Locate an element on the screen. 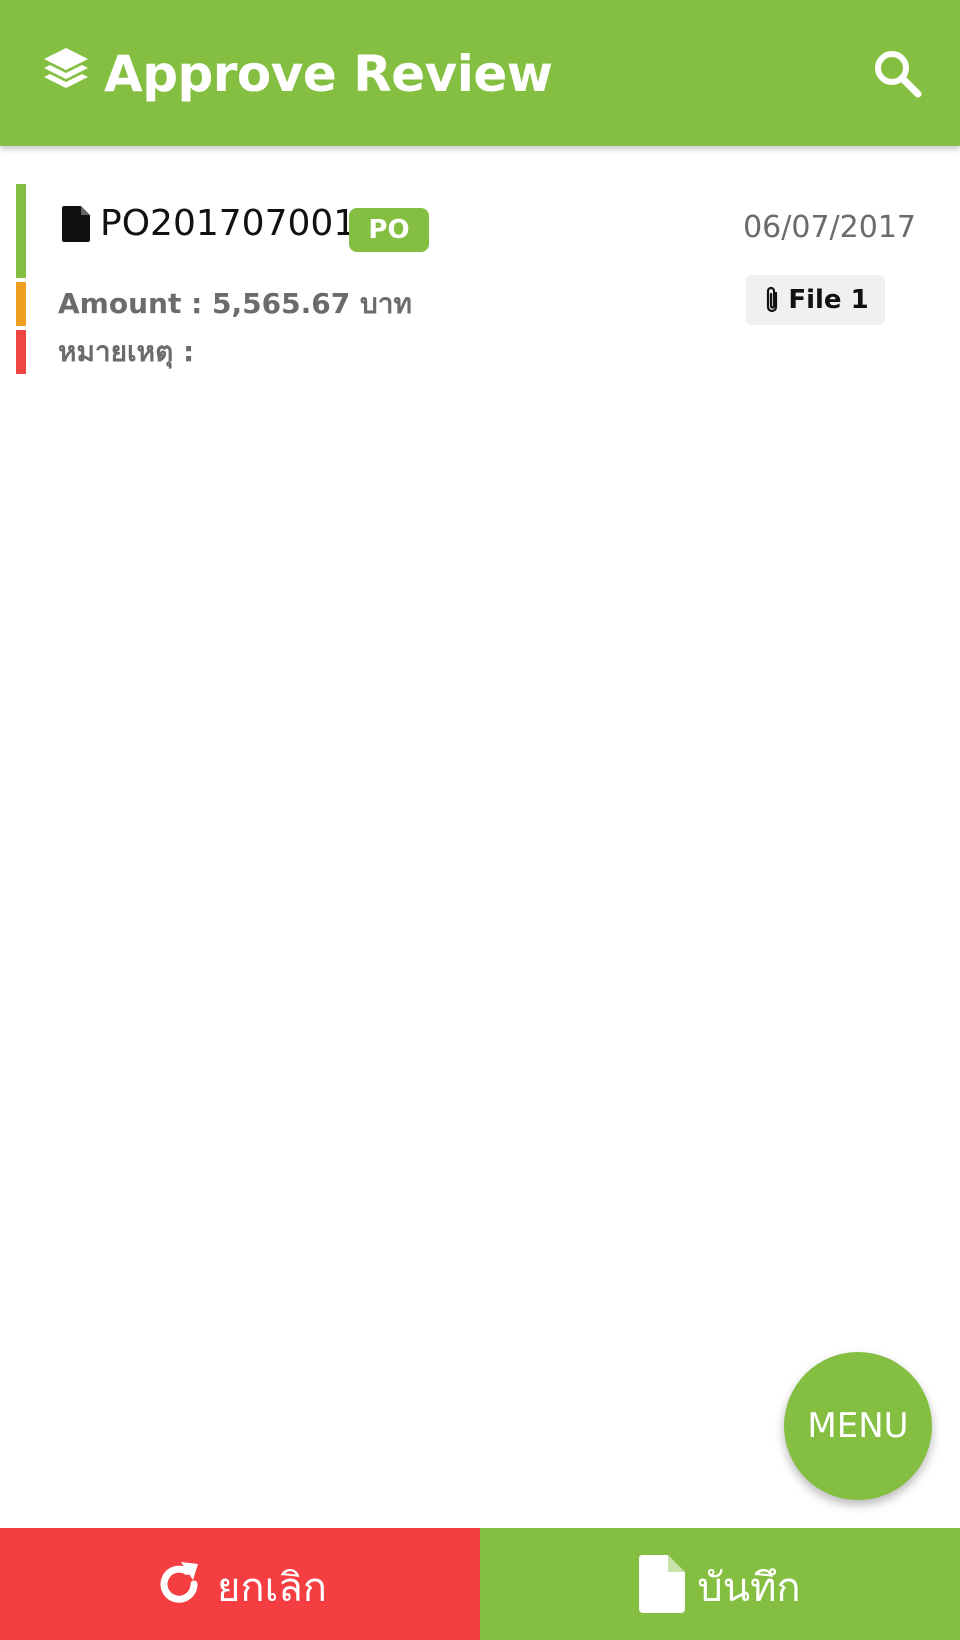 Image resolution: width=960 pixels, height=1640 pixels. status-stripe-red is located at coordinates (21, 352).